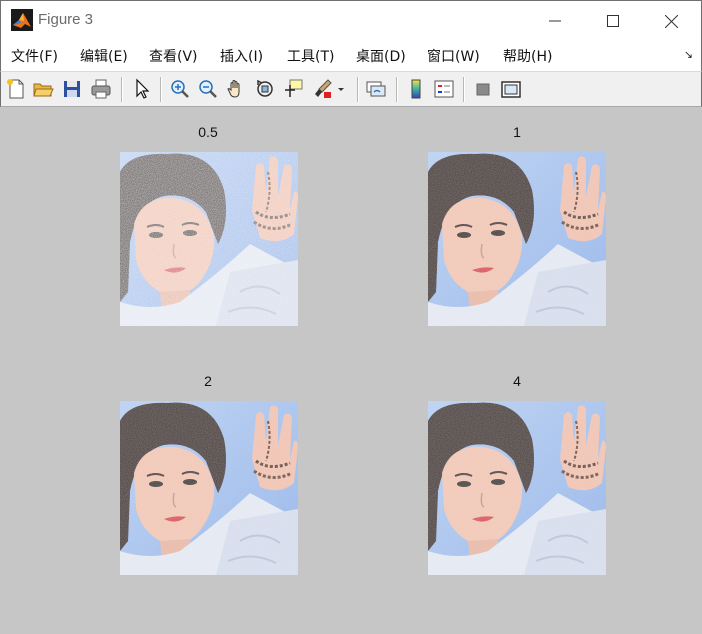 The width and height of the screenshot is (702, 634). Describe the element at coordinates (16, 89) in the screenshot. I see `new-figure-icon` at that location.